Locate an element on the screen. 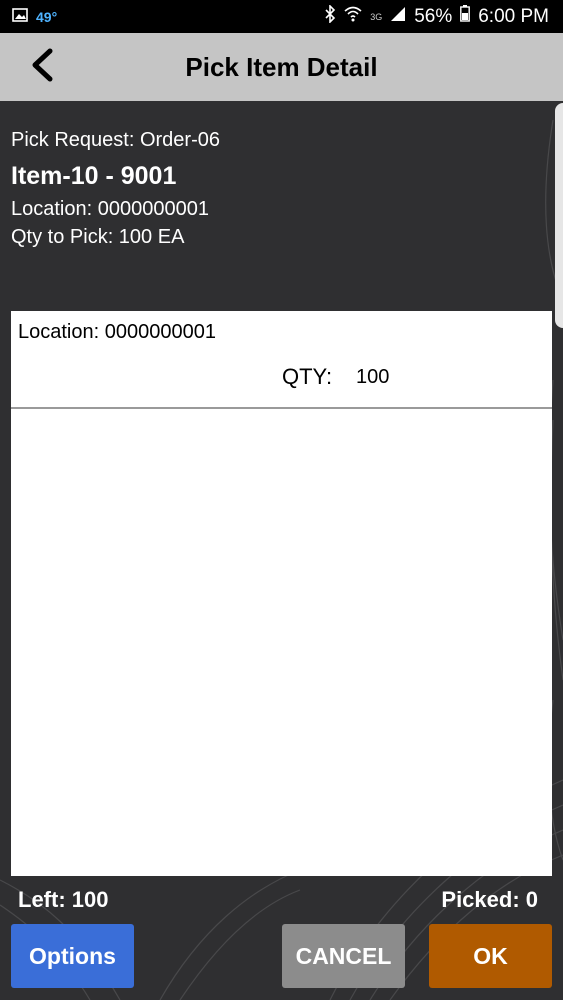 The image size is (563, 1000). page-title: Pick Item Detail is located at coordinates (281, 66).